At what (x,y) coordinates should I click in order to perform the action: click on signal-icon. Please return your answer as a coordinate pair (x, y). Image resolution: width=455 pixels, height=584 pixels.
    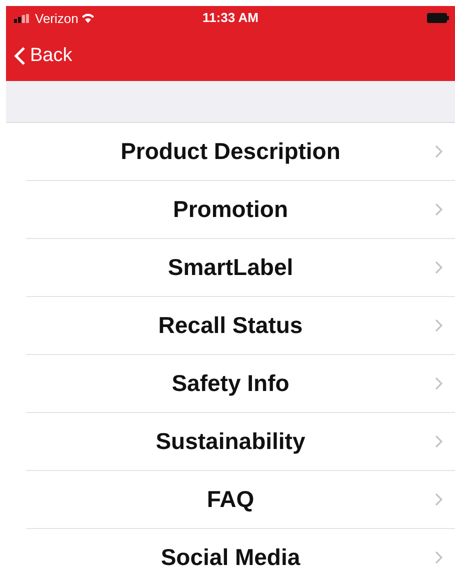
    Looking at the image, I should click on (23, 18).